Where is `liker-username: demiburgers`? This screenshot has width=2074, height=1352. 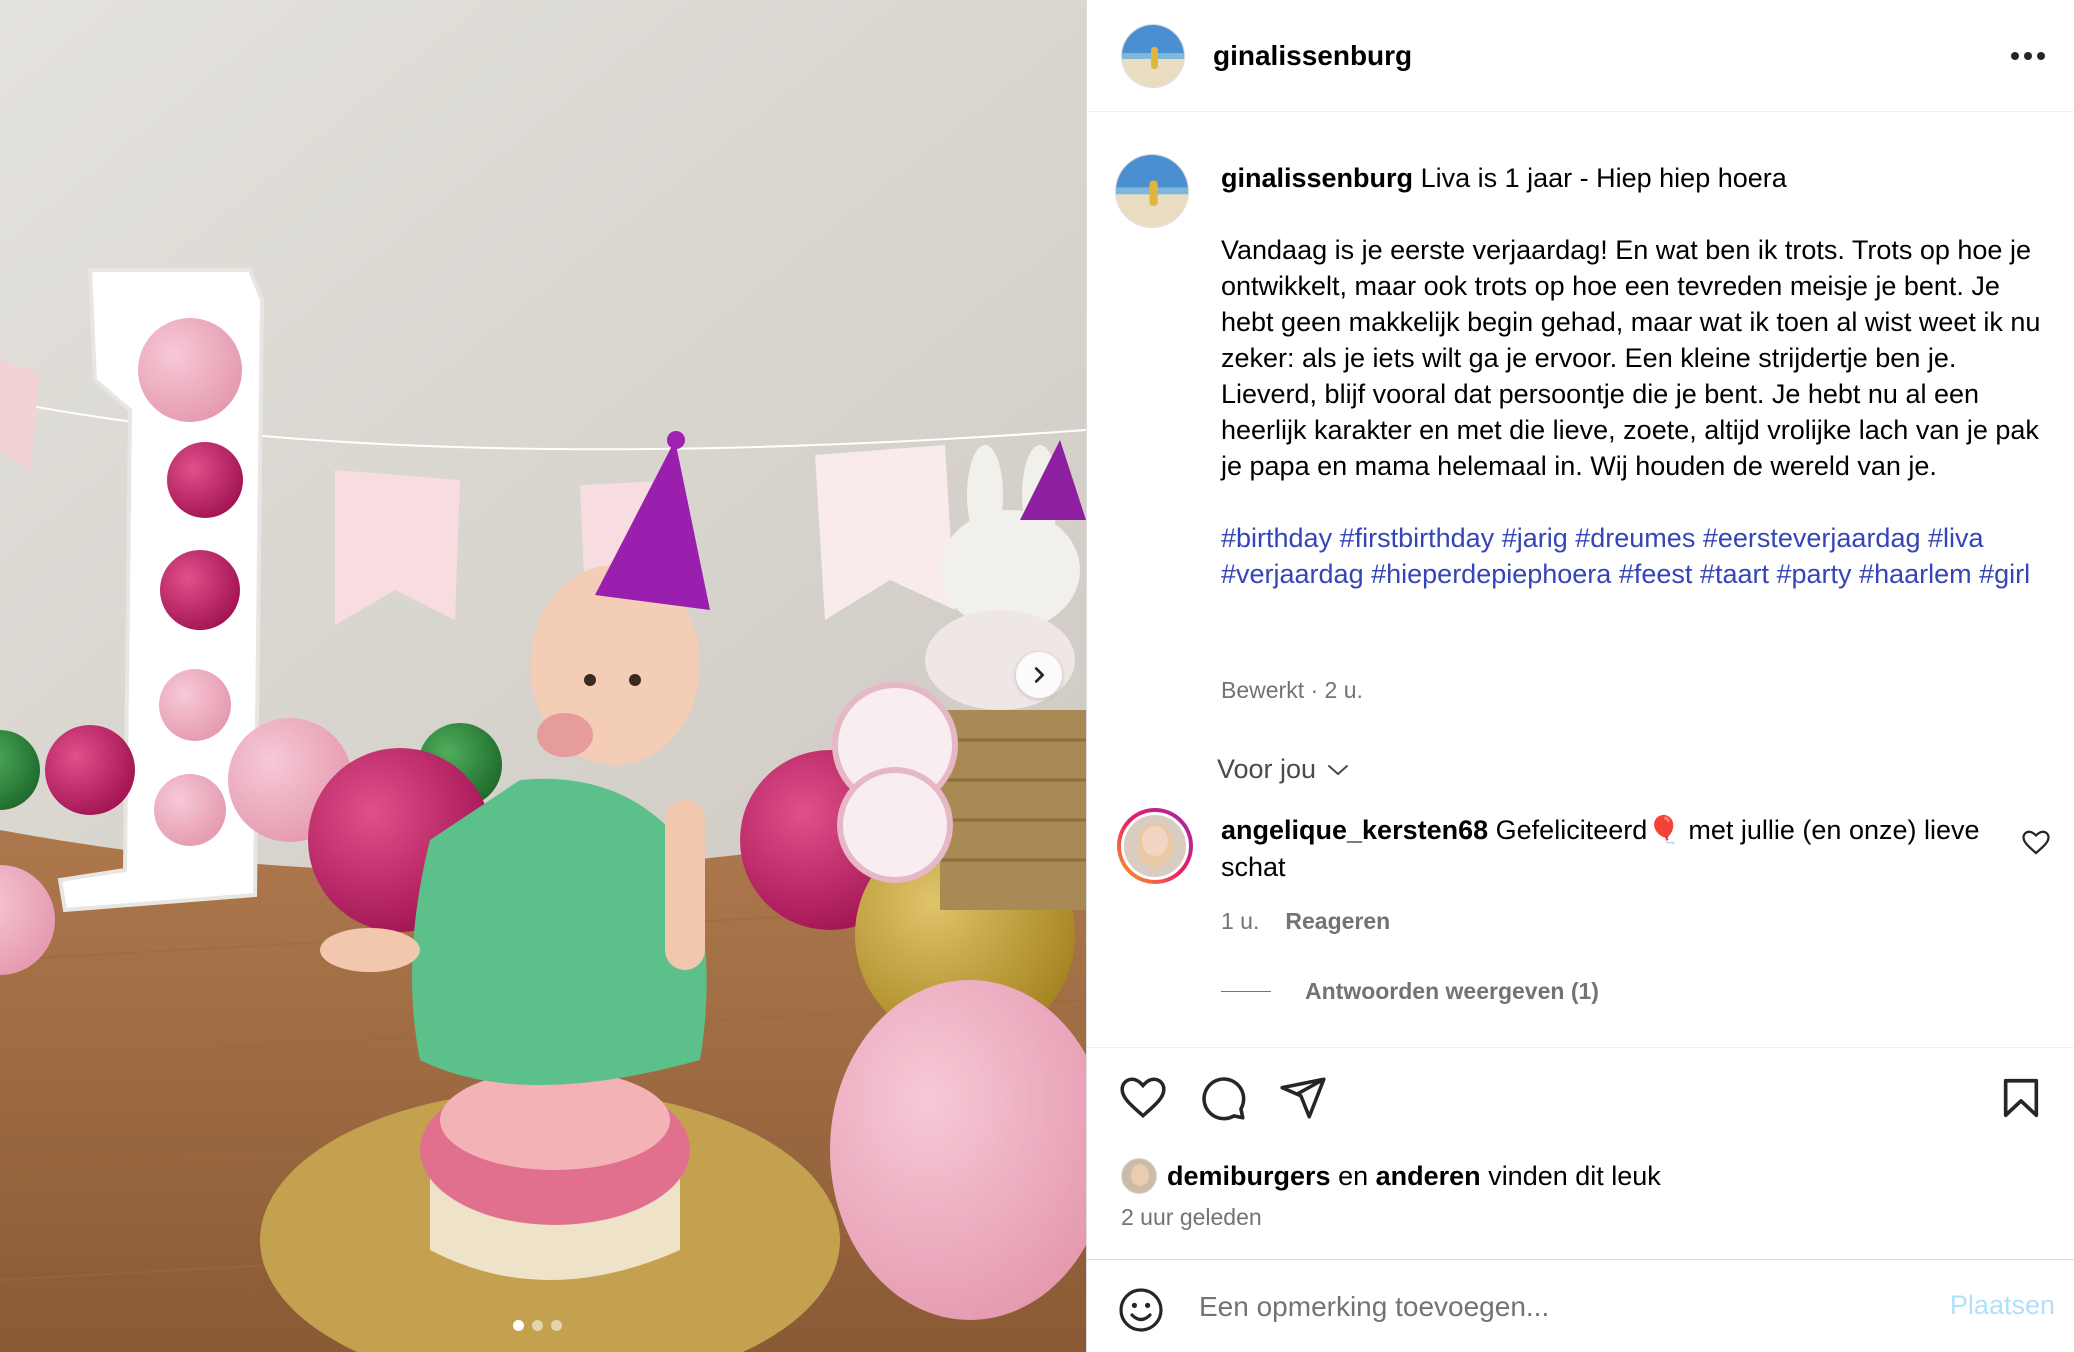
liker-username: demiburgers is located at coordinates (1249, 1176).